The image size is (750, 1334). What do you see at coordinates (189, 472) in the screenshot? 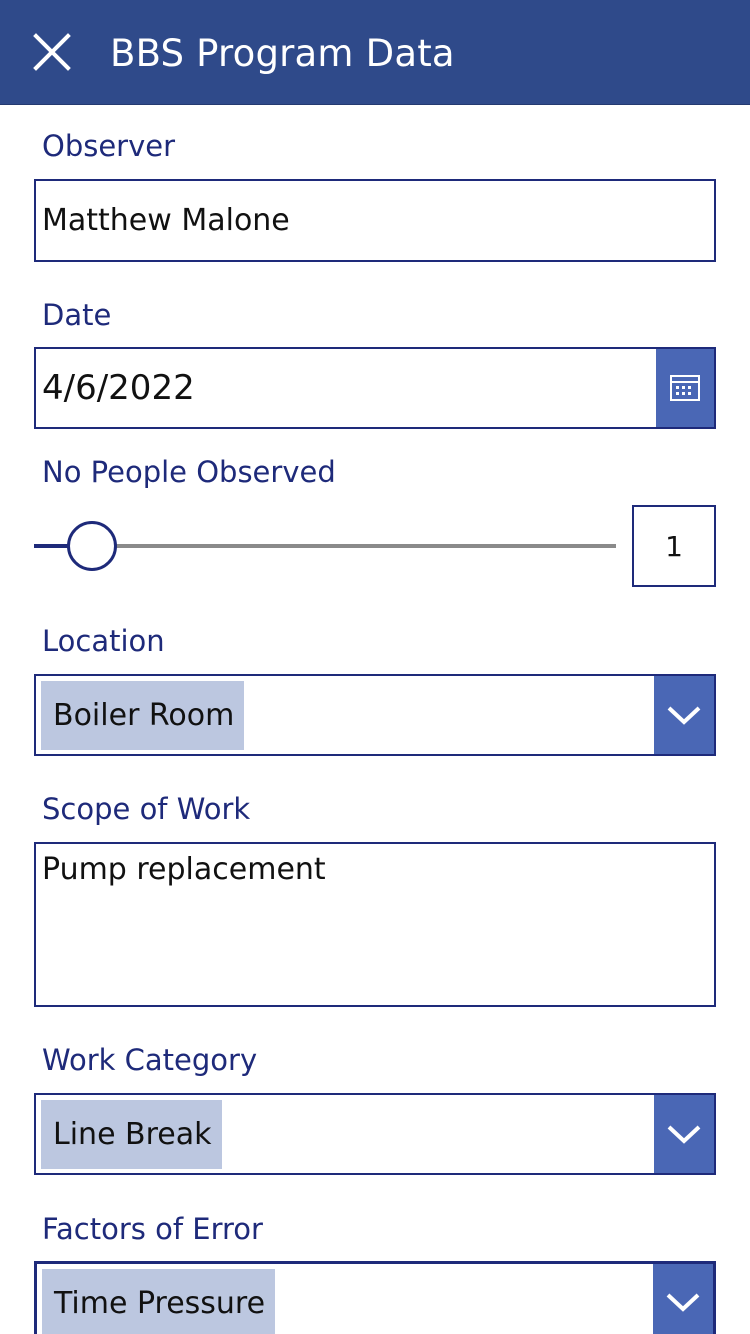
I see `people-label: No People Observed` at bounding box center [189, 472].